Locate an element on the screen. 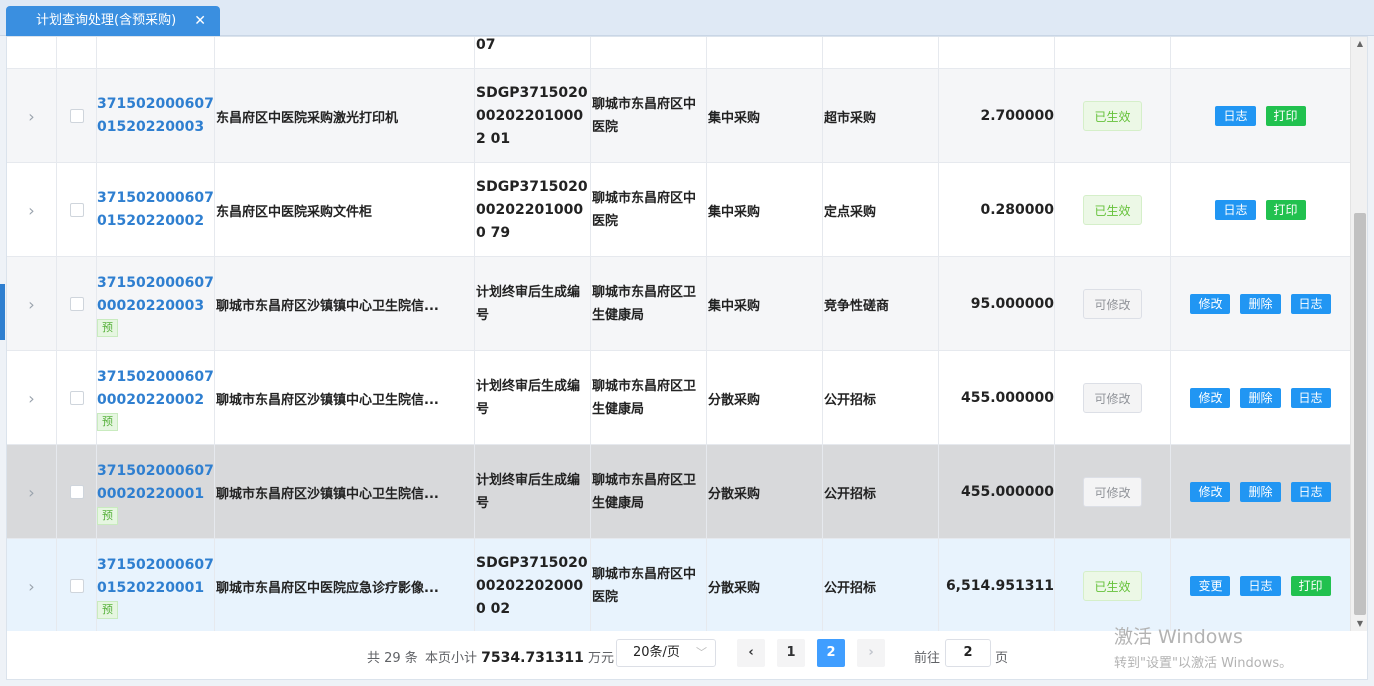 This screenshot has height=686, width=1374. scroll-up-icon: ▲ is located at coordinates (1359, 44).